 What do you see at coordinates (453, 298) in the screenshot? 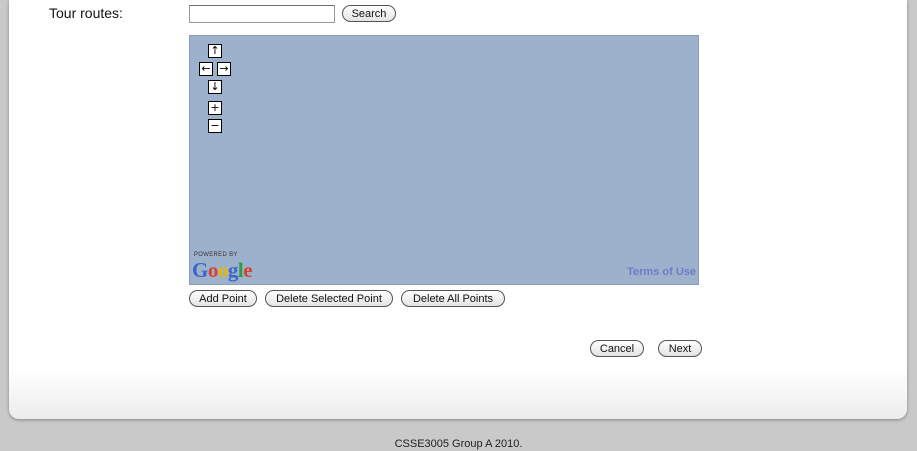
I see `delete-all-points-button: Delete All Points` at bounding box center [453, 298].